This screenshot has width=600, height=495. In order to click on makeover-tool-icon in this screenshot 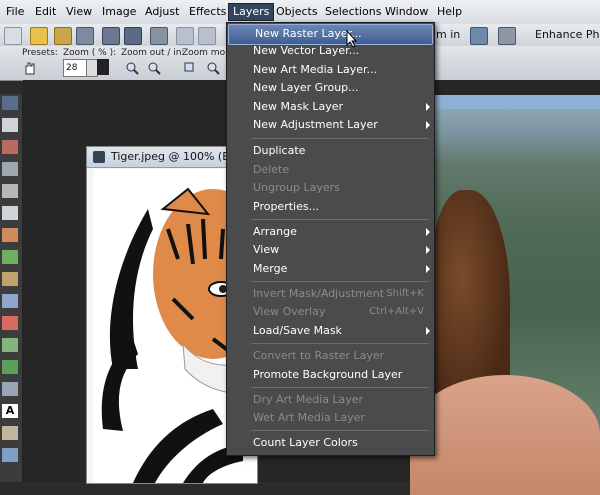, I will do `click(10, 257)`.